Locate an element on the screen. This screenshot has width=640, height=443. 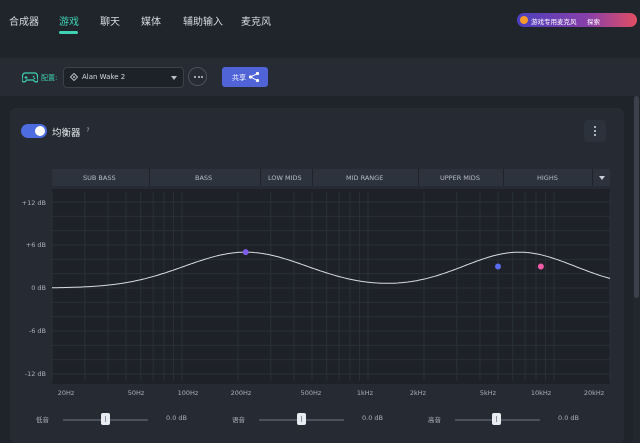
x-tick-label: 200Hz is located at coordinates (241, 393).